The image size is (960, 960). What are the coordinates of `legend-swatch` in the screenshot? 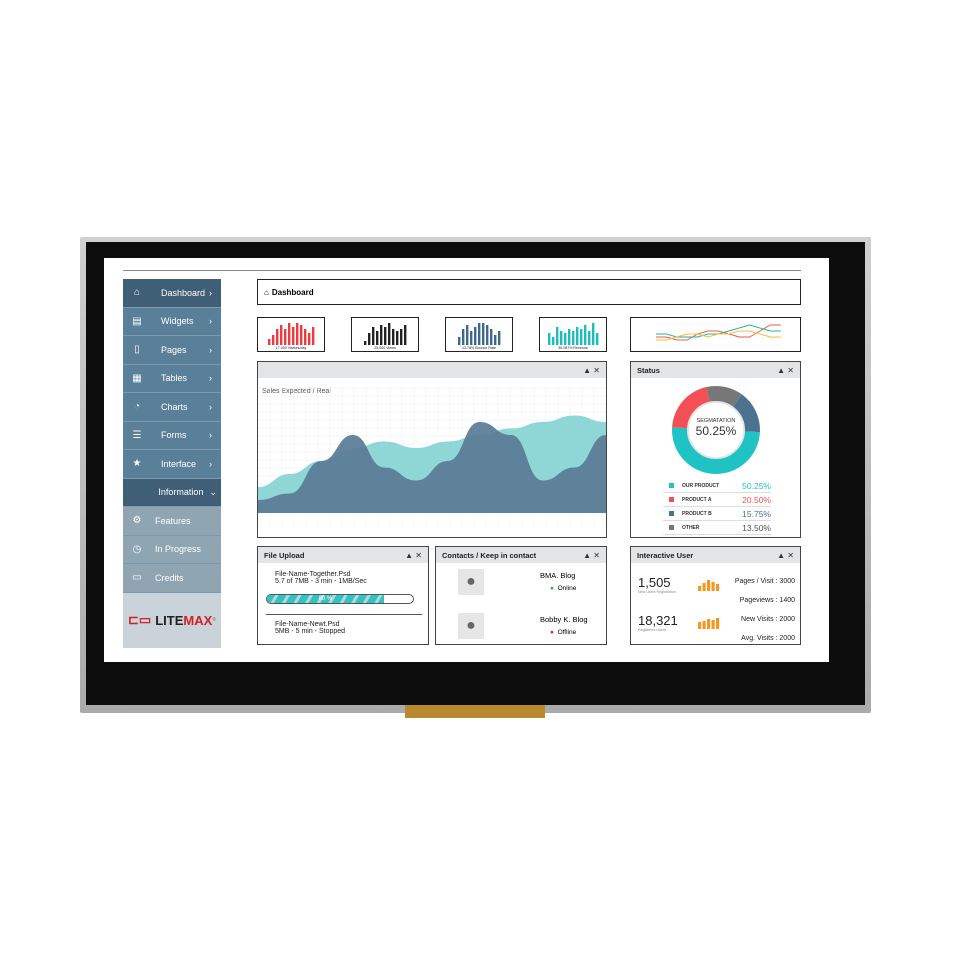 It's located at (671, 527).